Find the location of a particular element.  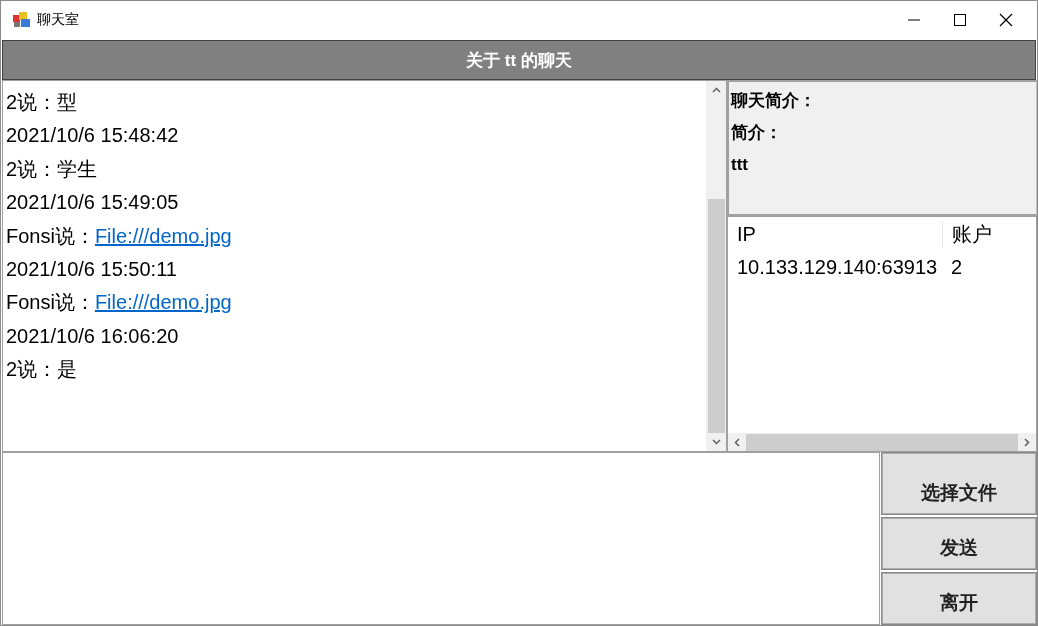

info-label: 简介： is located at coordinates (757, 133).